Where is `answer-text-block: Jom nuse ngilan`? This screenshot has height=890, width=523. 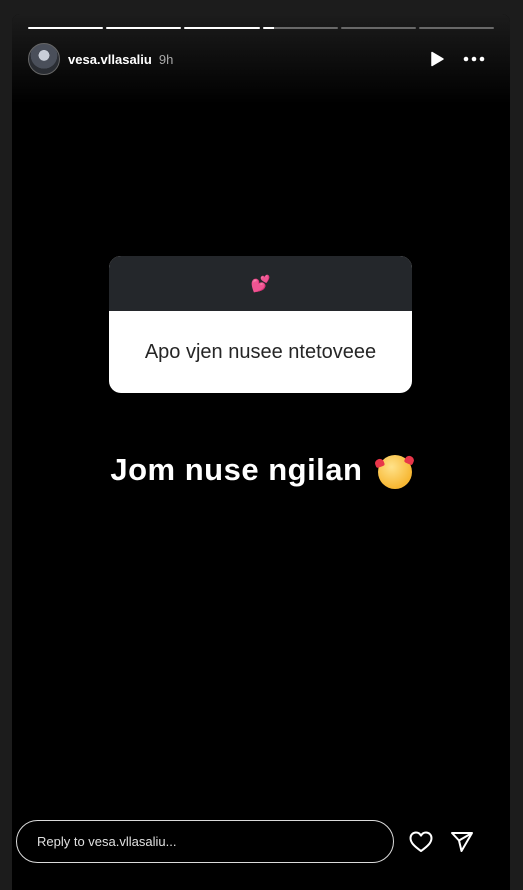 answer-text-block: Jom nuse ngilan is located at coordinates (261, 470).